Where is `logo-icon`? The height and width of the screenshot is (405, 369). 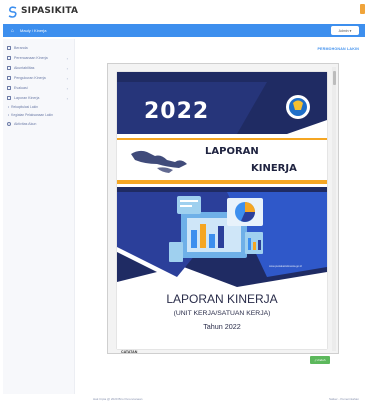 logo-icon is located at coordinates (13, 11).